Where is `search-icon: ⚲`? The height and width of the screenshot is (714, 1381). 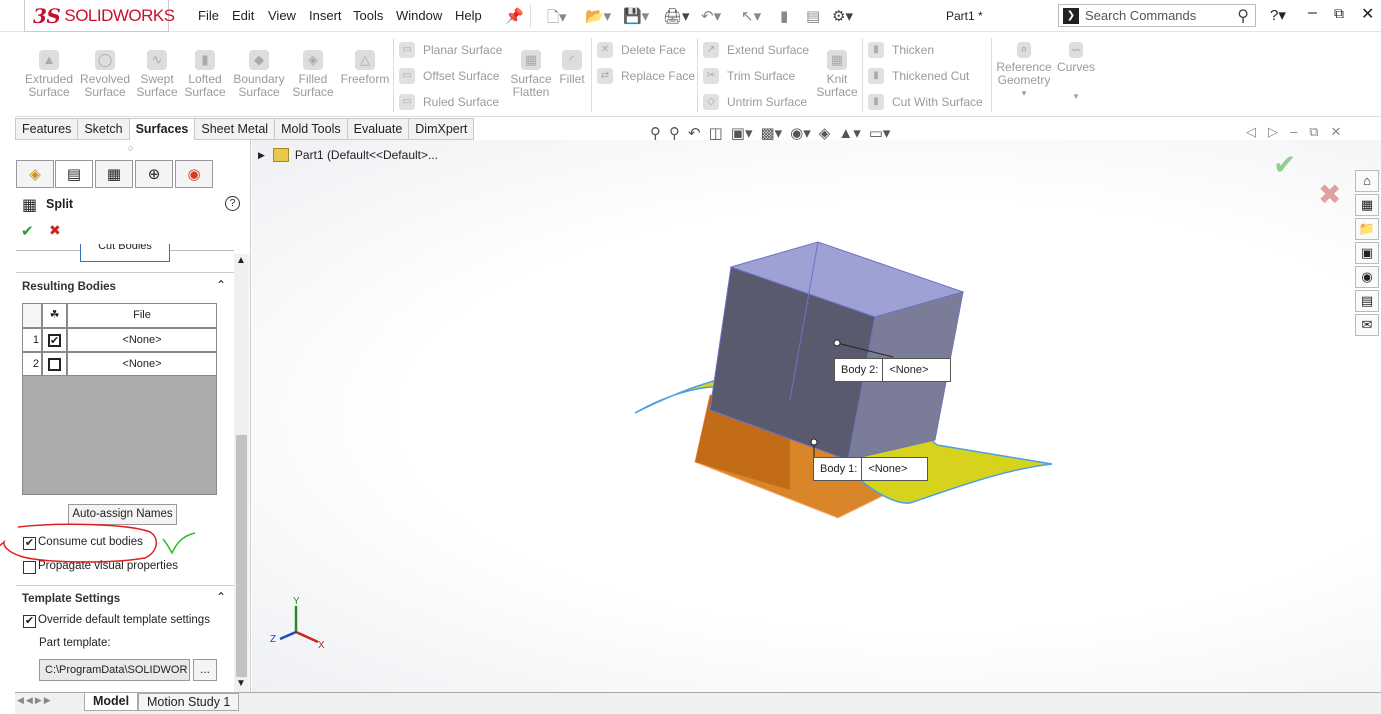
search-icon: ⚲ is located at coordinates (1243, 16).